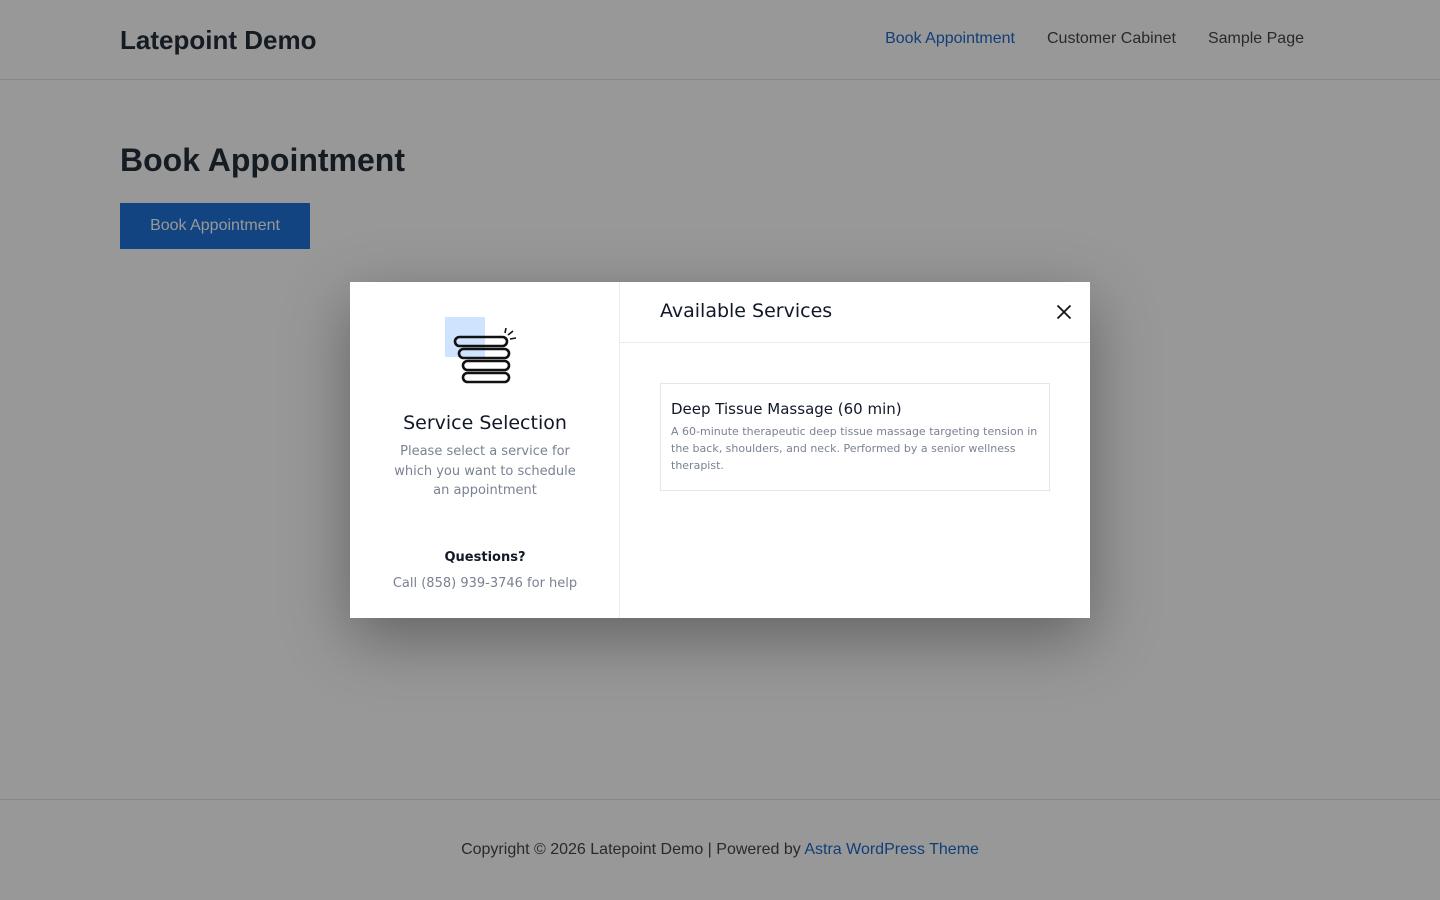  I want to click on step-title: Service Selection, so click(485, 423).